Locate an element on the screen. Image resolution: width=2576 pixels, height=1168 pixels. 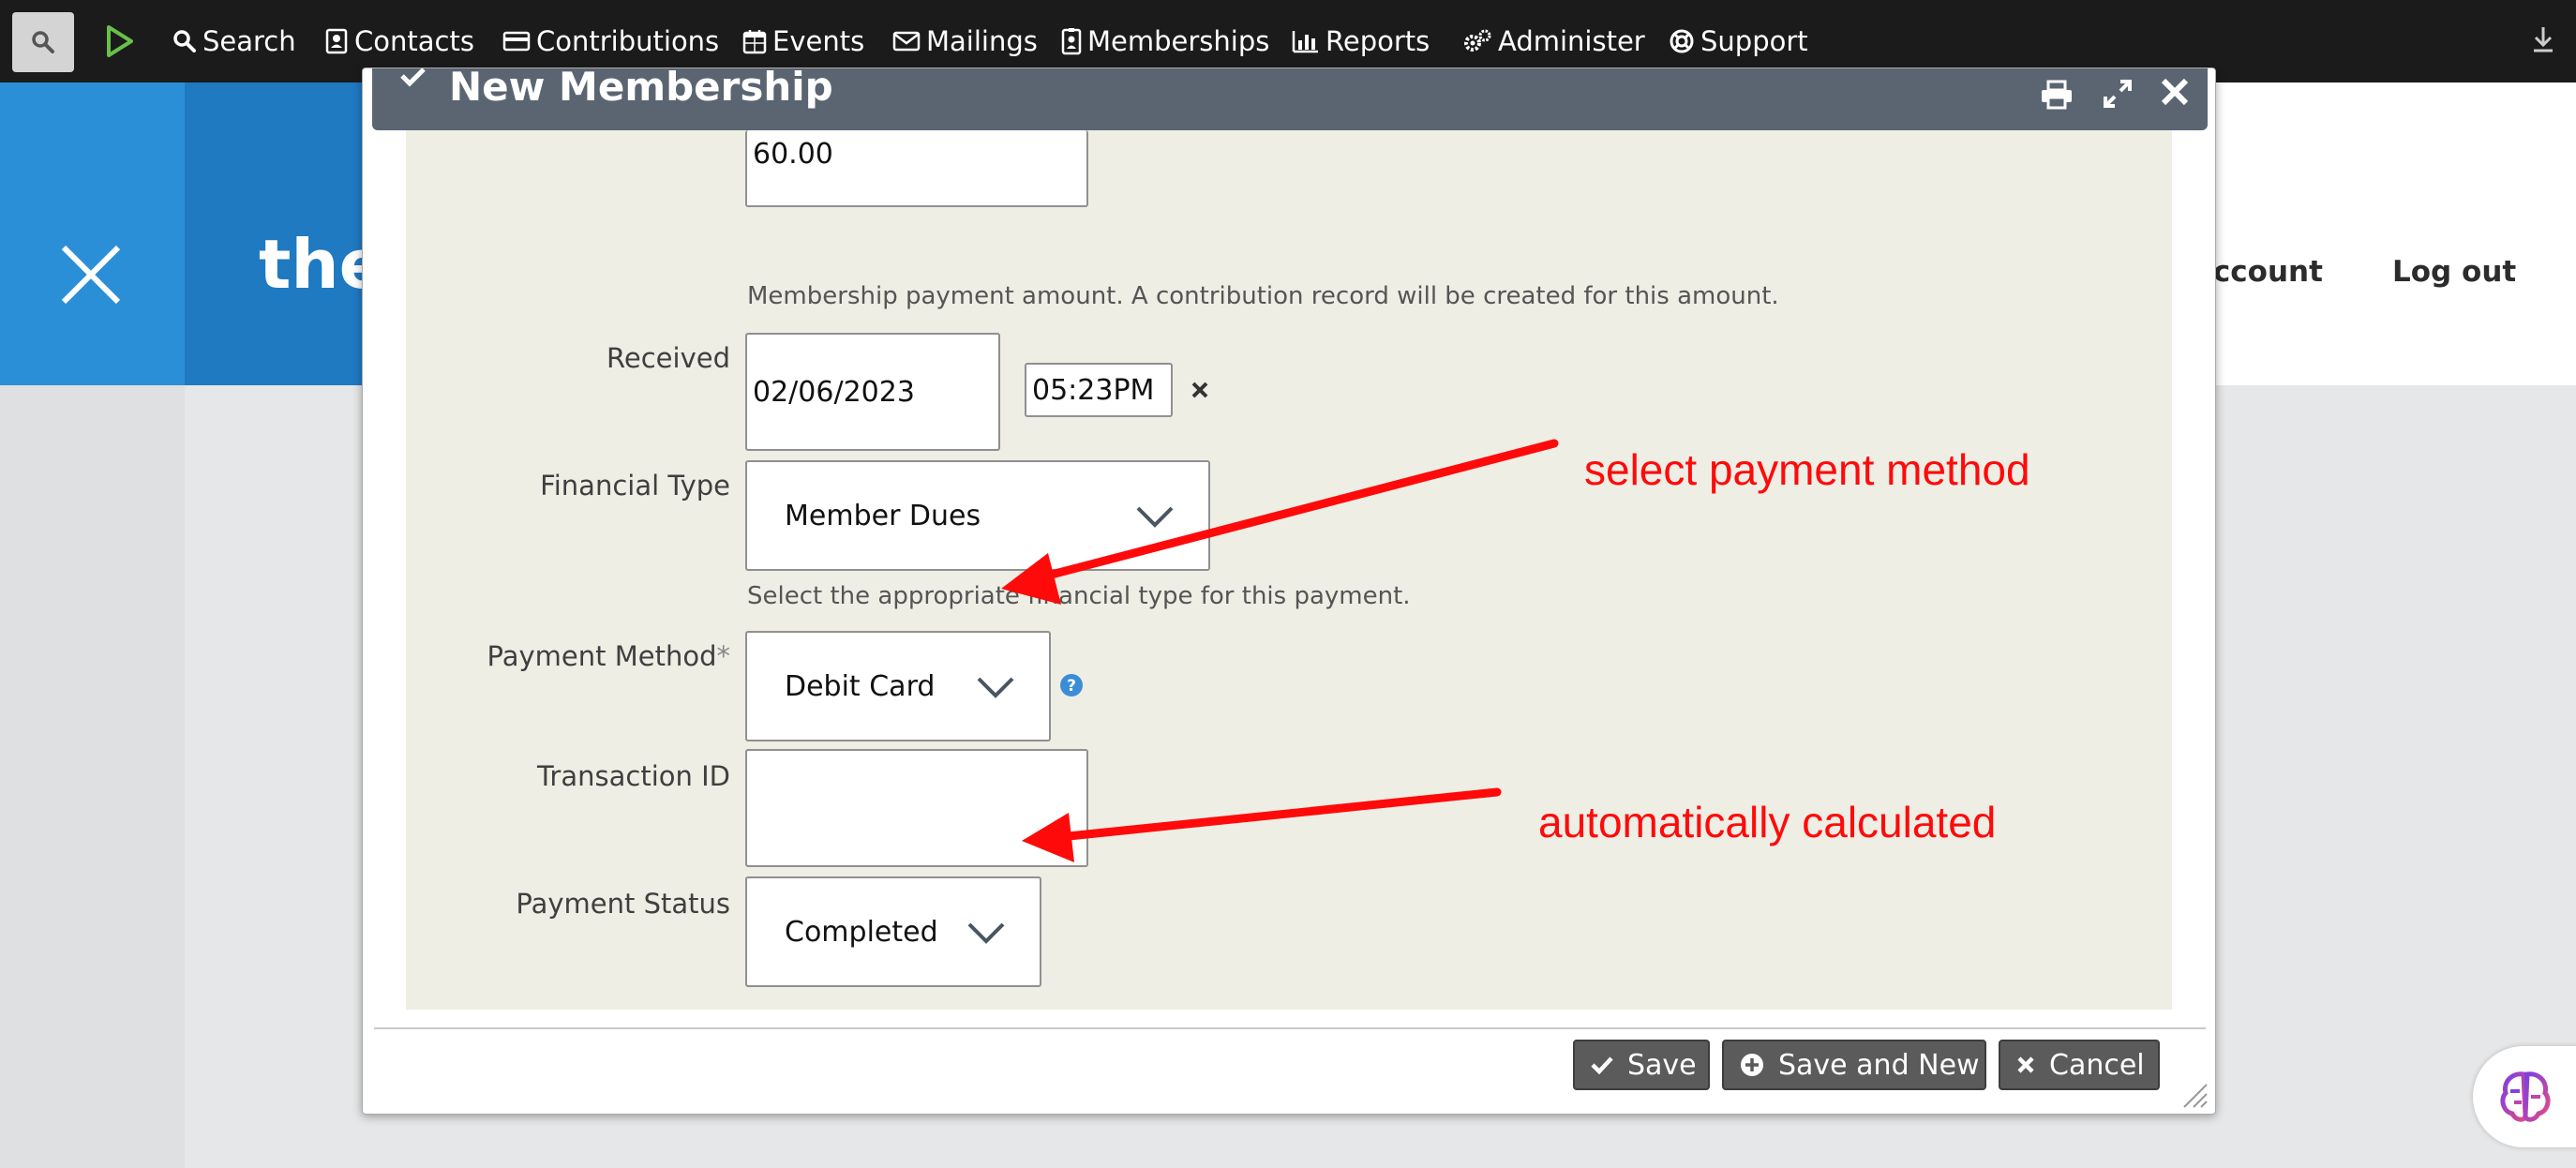
arrow-payment-method is located at coordinates (1280, 522).